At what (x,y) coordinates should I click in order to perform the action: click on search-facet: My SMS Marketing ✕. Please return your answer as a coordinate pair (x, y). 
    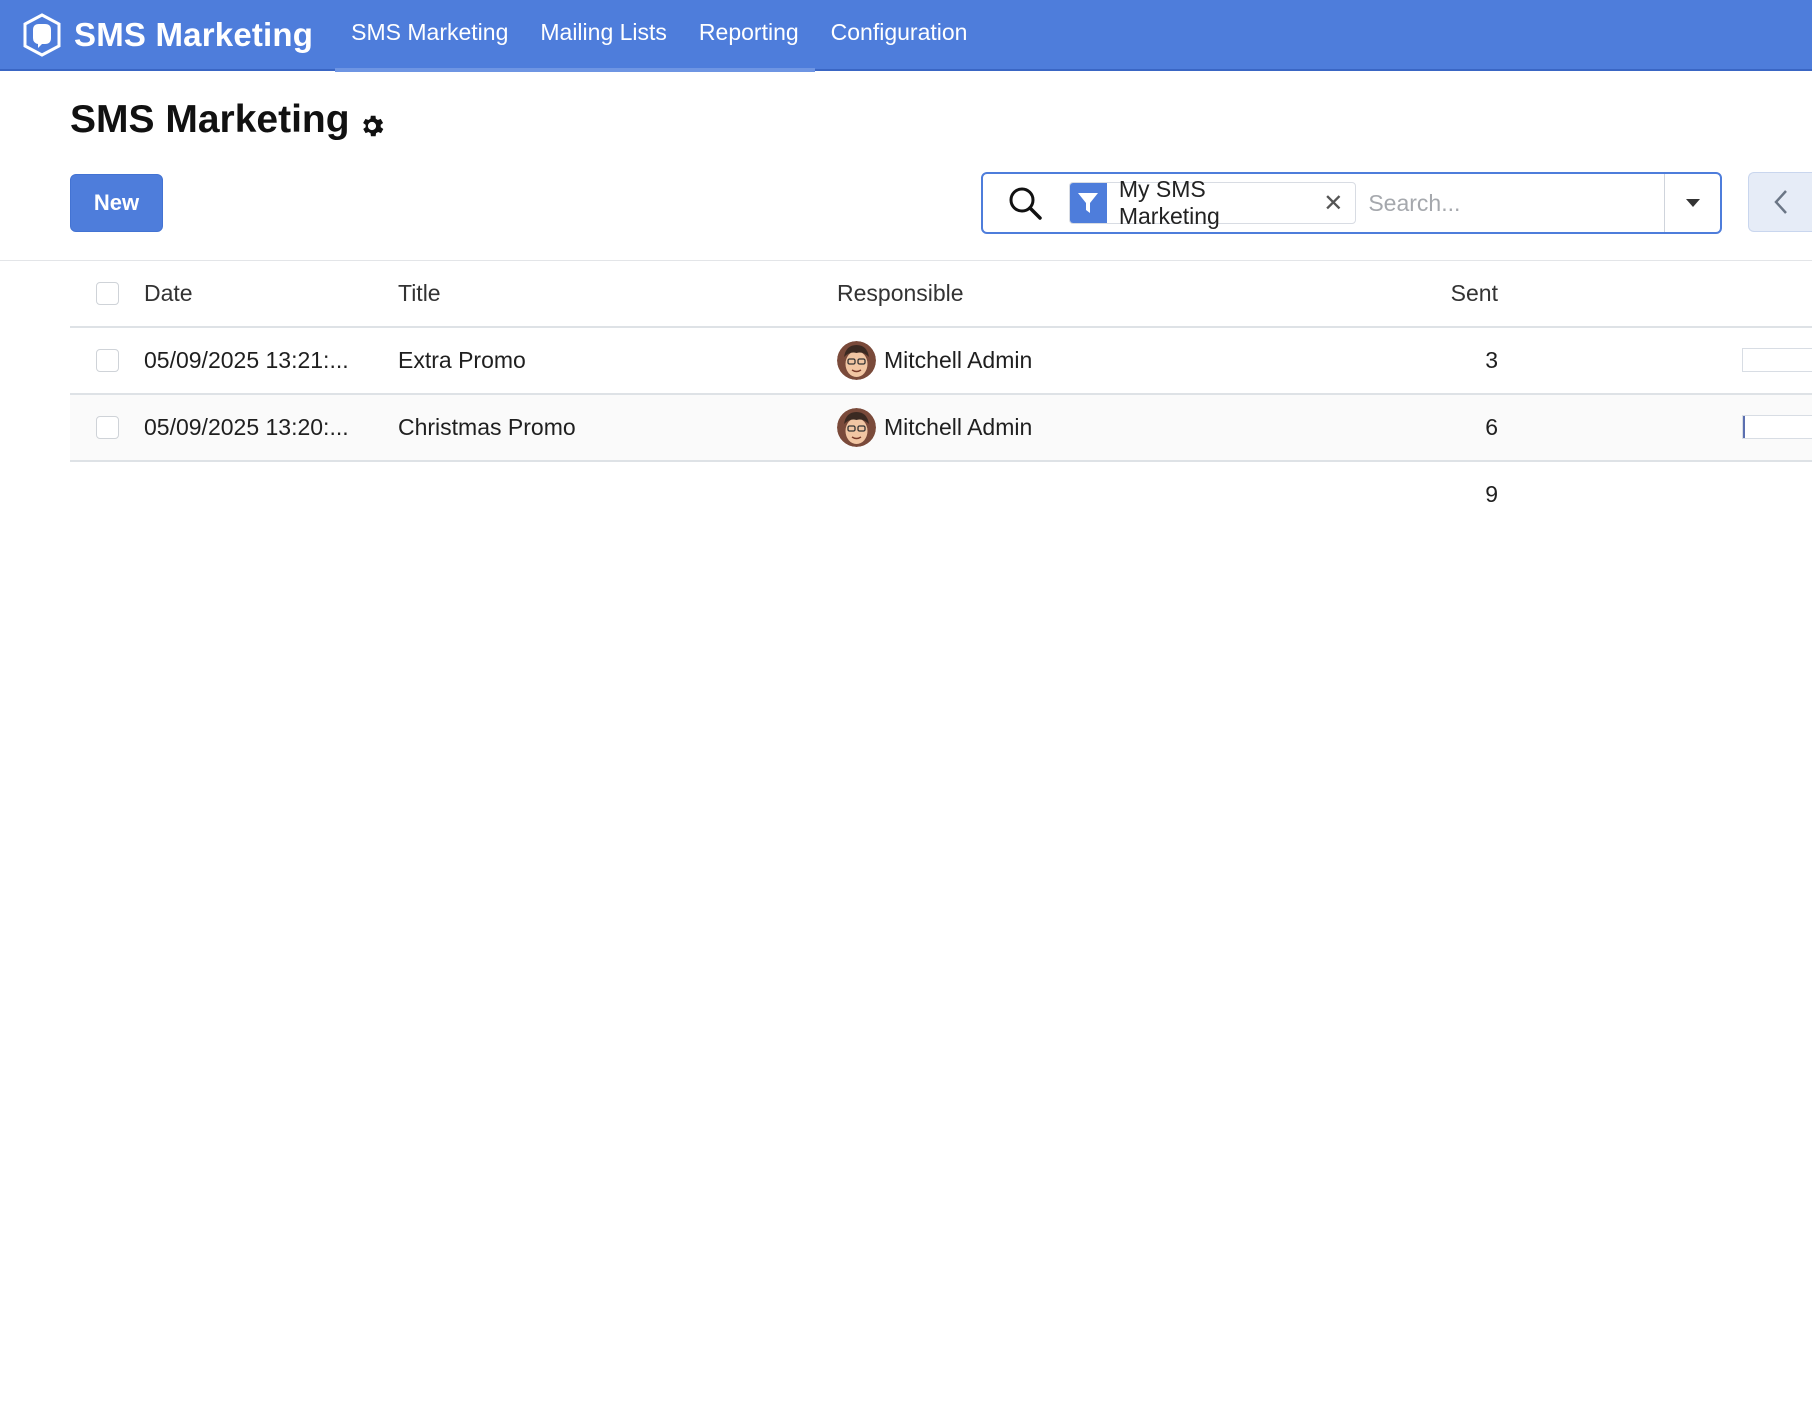
    Looking at the image, I should click on (1213, 202).